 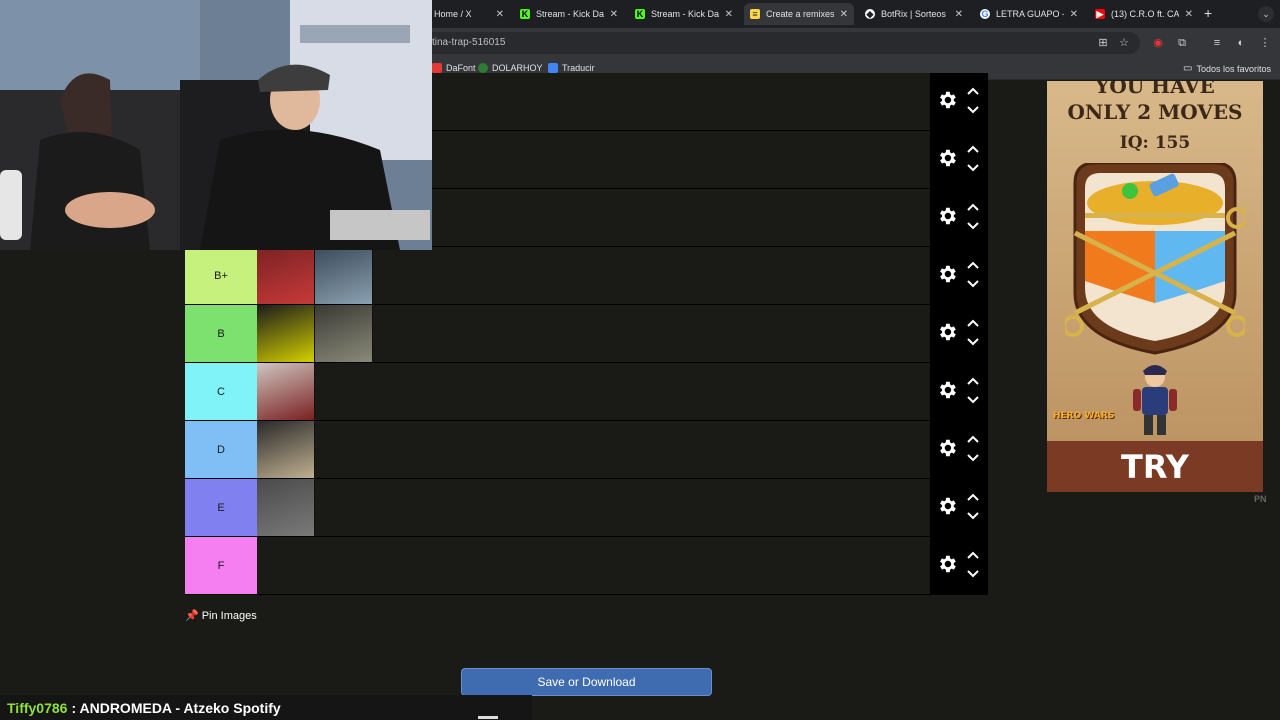 What do you see at coordinates (221, 616) in the screenshot?
I see `pin-images-option: 📌 Pin Images` at bounding box center [221, 616].